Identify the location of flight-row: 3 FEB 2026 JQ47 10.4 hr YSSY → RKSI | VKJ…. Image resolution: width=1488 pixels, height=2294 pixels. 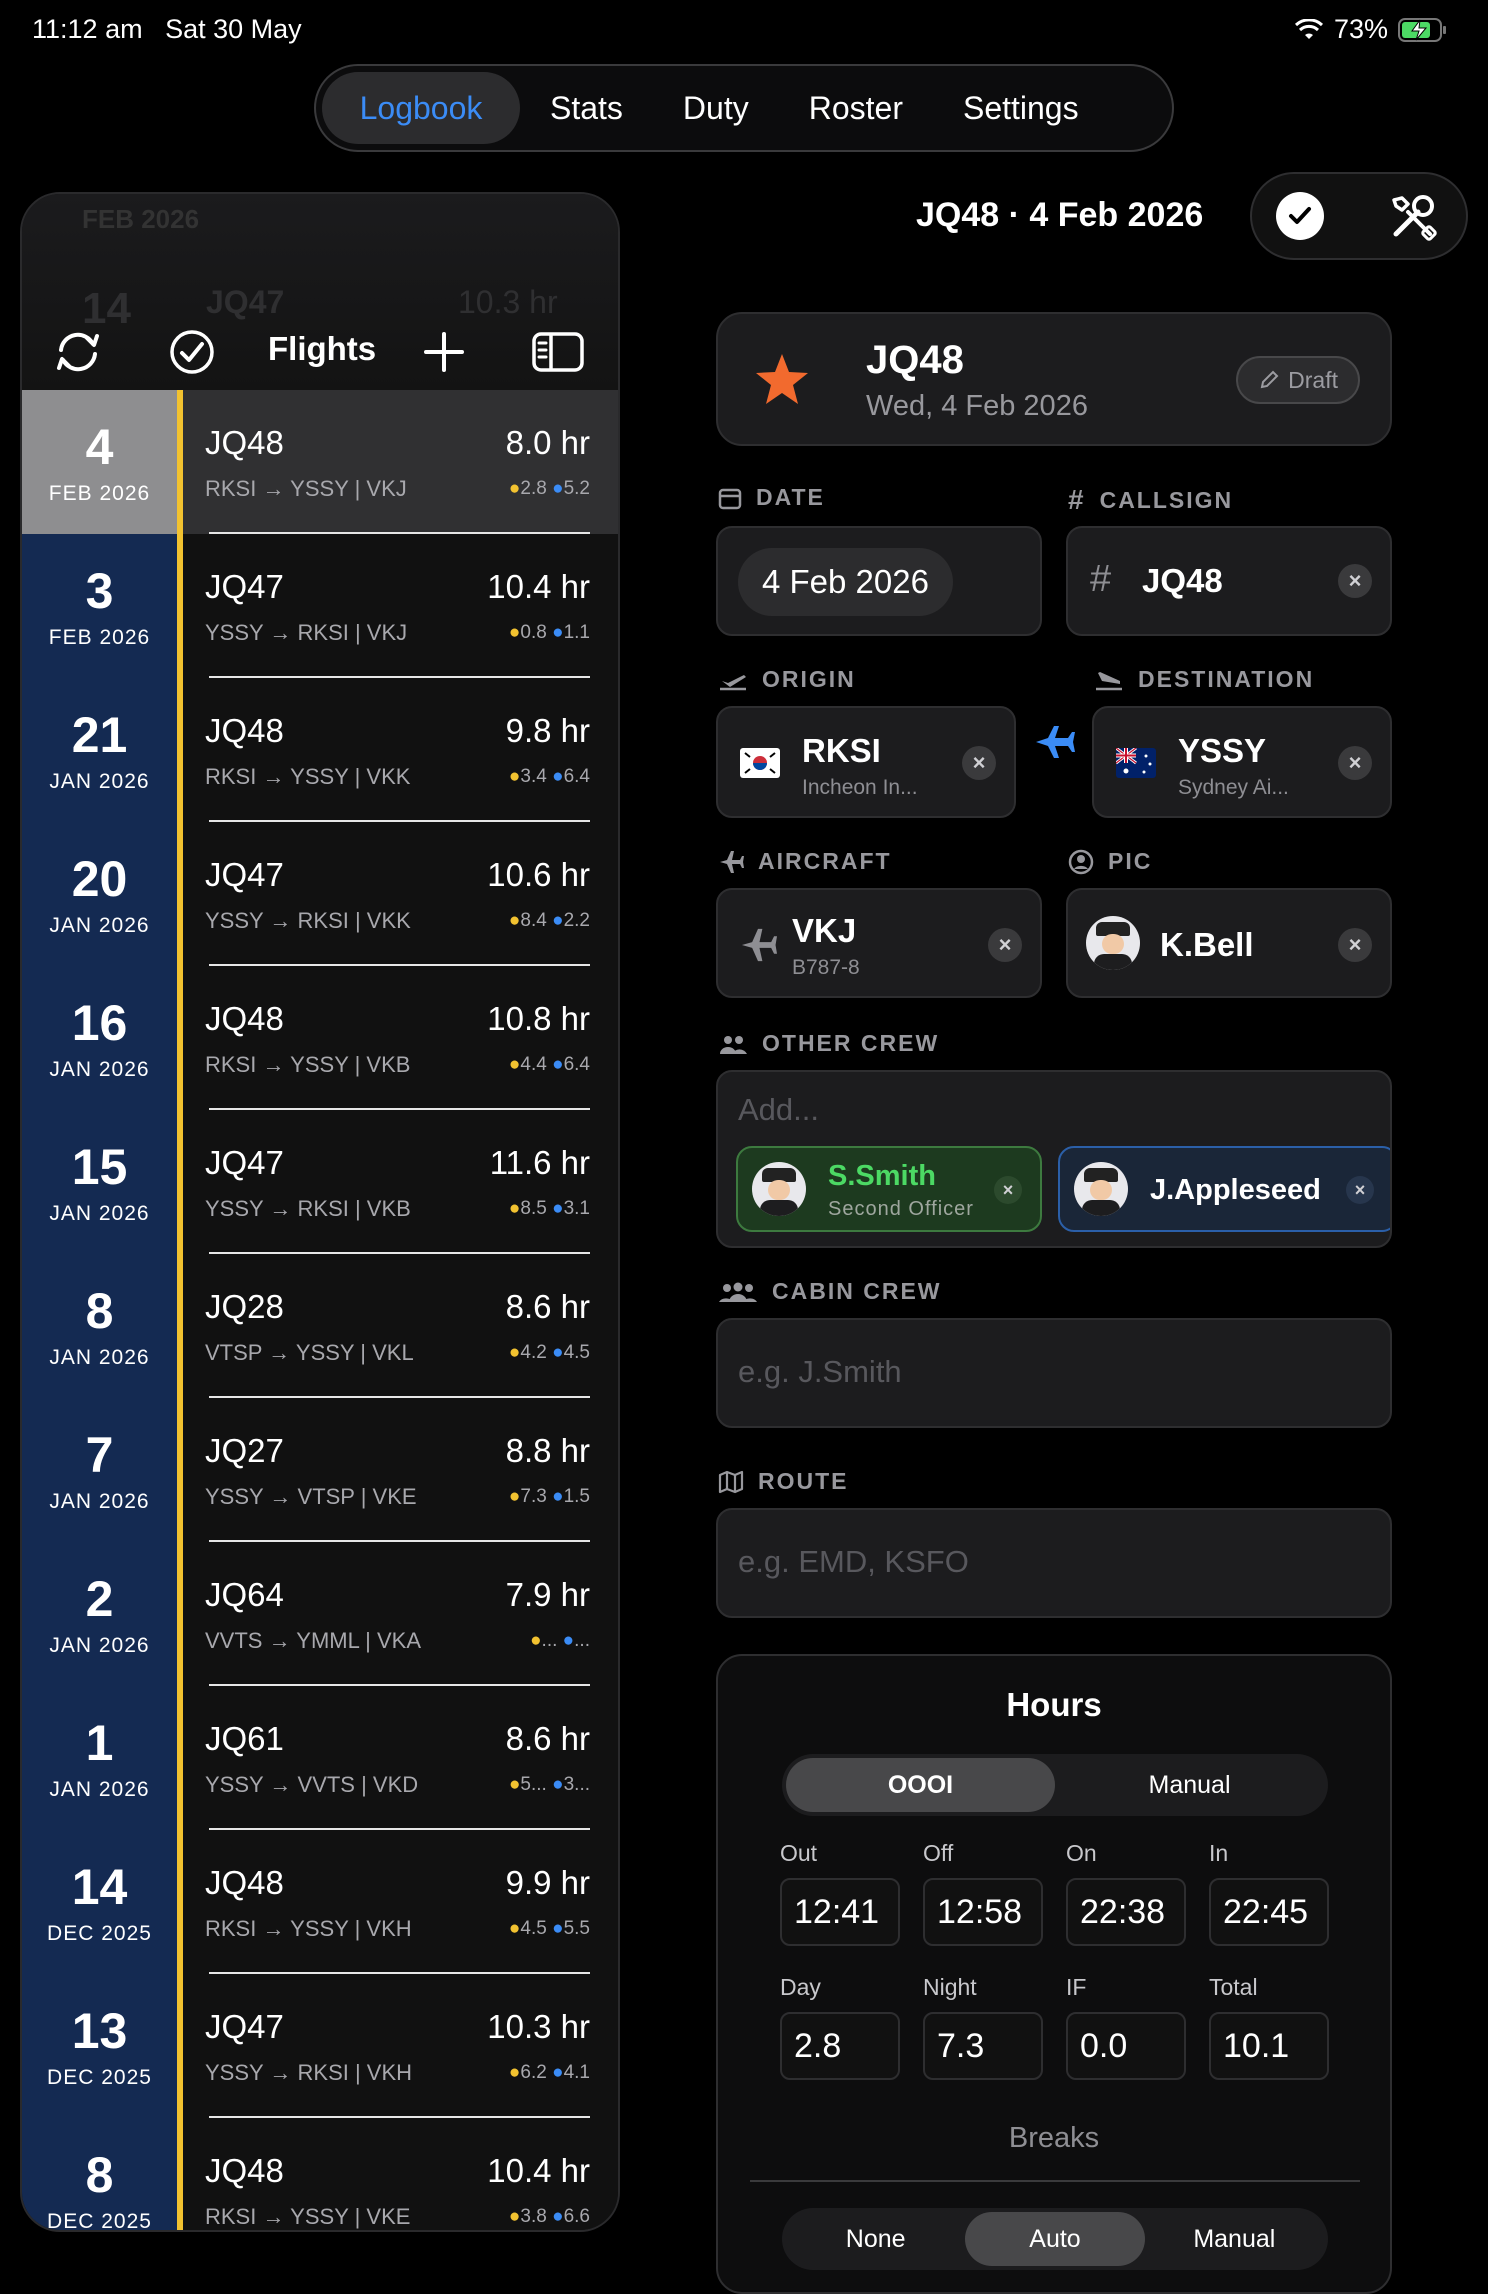
(320, 606).